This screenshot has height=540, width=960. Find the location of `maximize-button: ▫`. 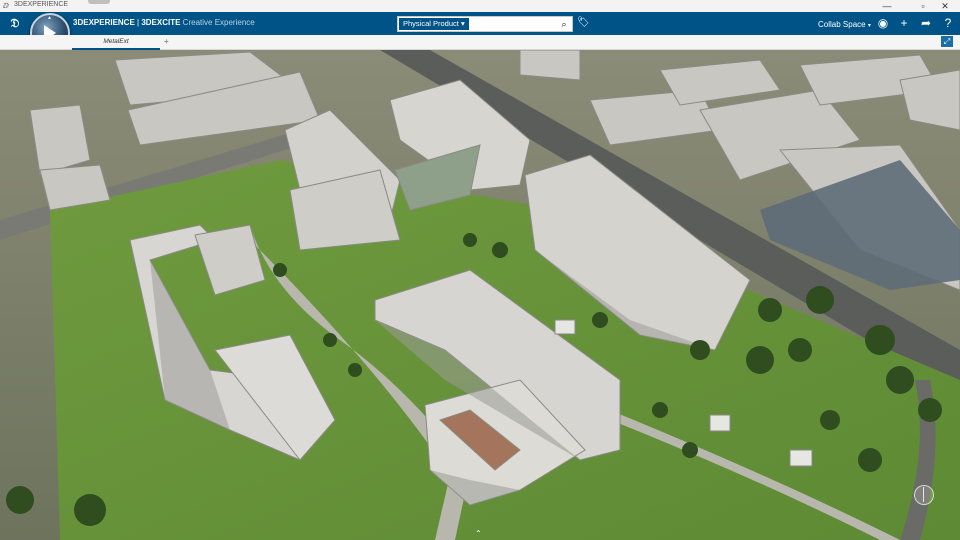

maximize-button: ▫ is located at coordinates (923, 6).